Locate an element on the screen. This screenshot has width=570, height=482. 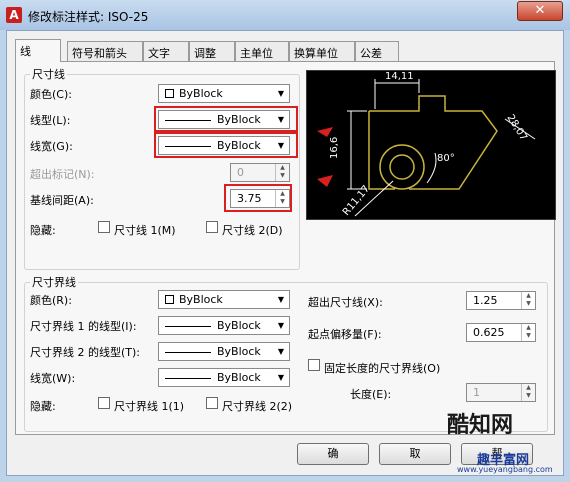
length-value: 1 is located at coordinates (476, 392).